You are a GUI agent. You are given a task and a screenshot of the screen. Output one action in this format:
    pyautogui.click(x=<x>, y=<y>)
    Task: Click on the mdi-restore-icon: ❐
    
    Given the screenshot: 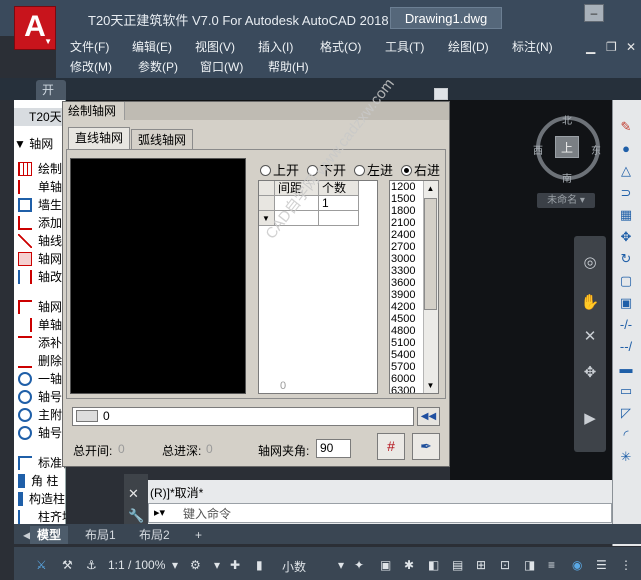 What is the action you would take?
    pyautogui.click(x=611, y=47)
    